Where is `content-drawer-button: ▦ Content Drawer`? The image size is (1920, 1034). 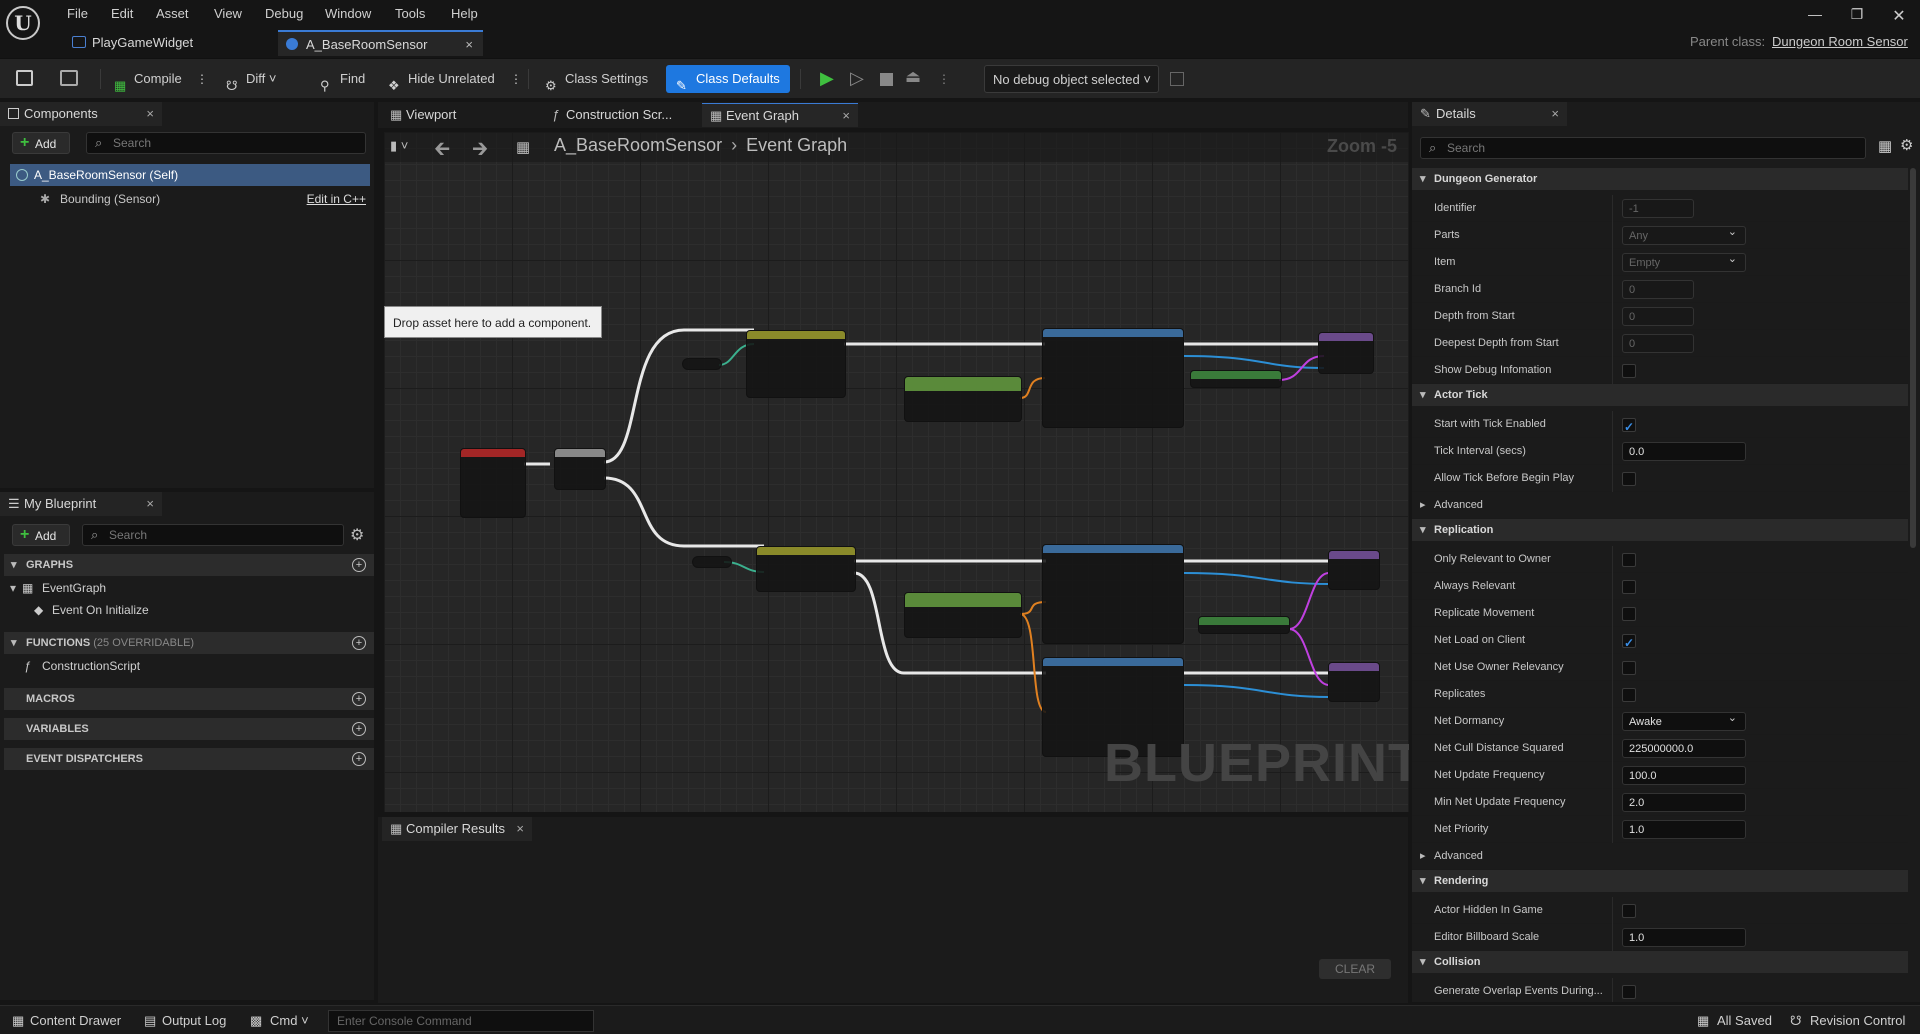
content-drawer-button: ▦ Content Drawer is located at coordinates (66, 1021).